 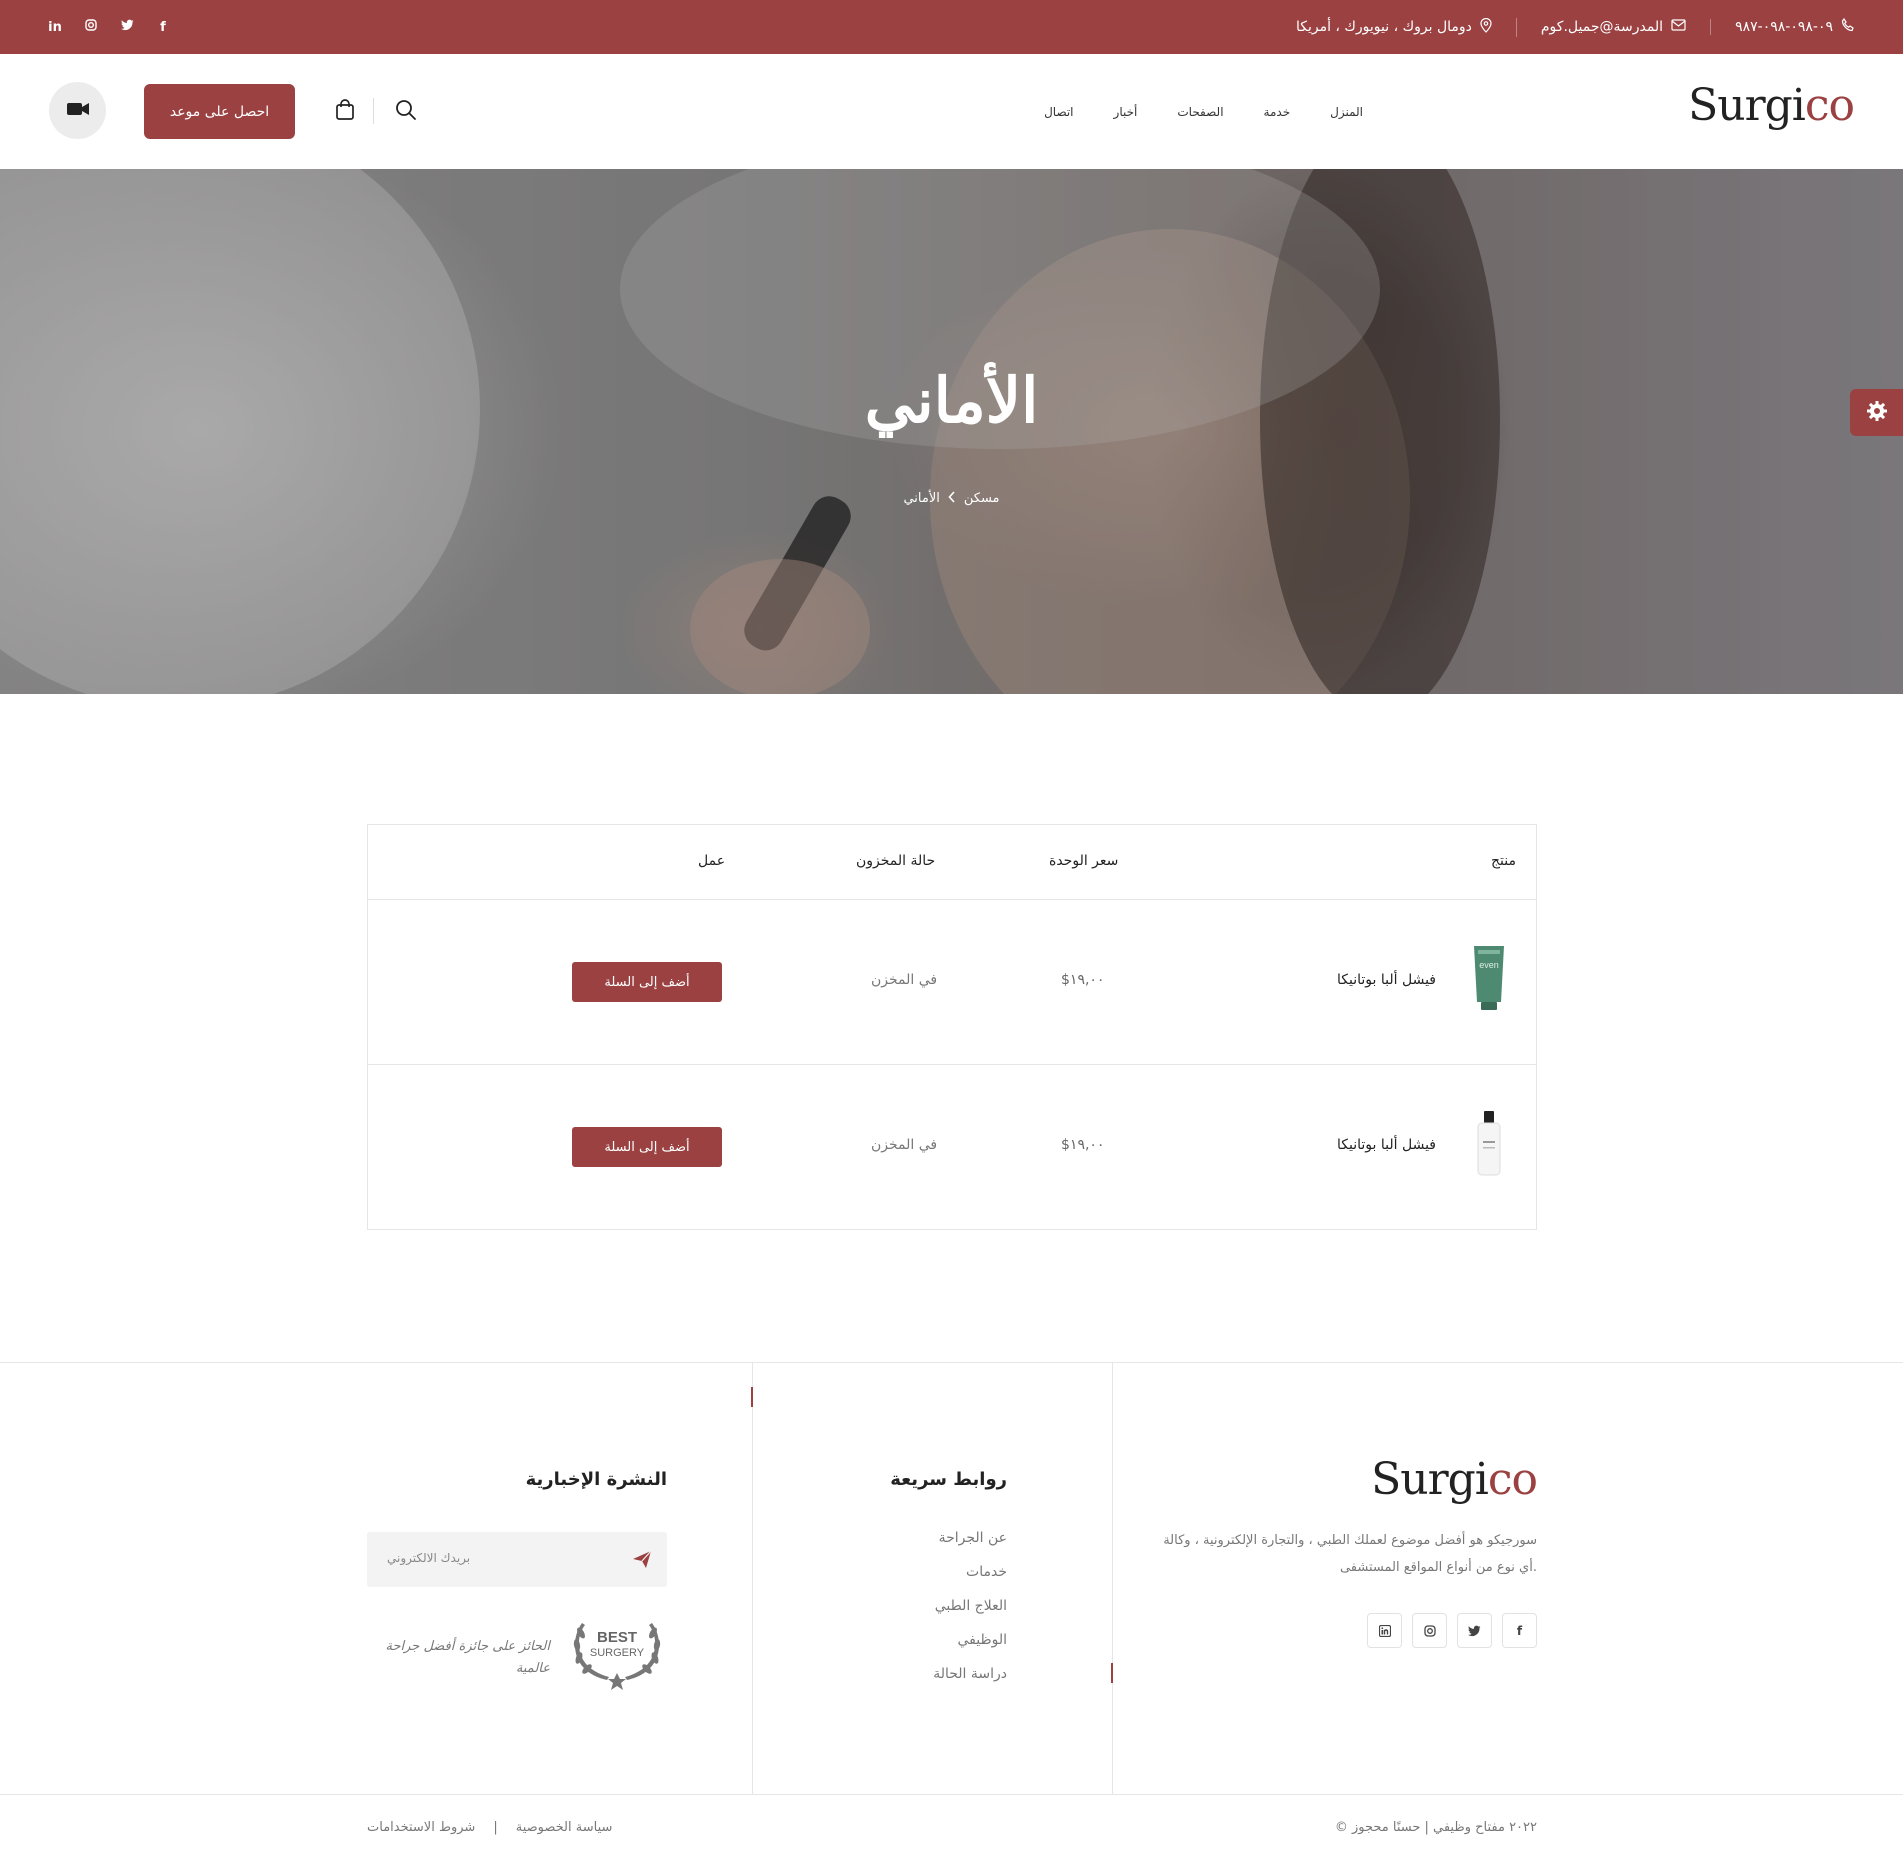 What do you see at coordinates (616, 1637) in the screenshot?
I see `award-badge-top-text: BEST` at bounding box center [616, 1637].